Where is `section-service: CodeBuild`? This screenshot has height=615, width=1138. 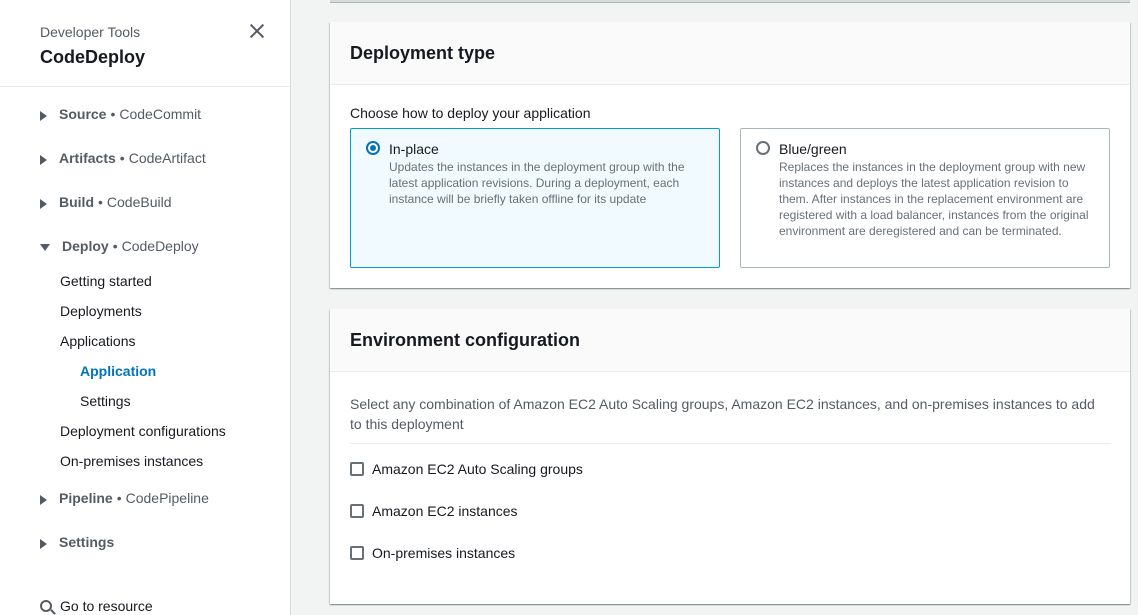 section-service: CodeBuild is located at coordinates (139, 202).